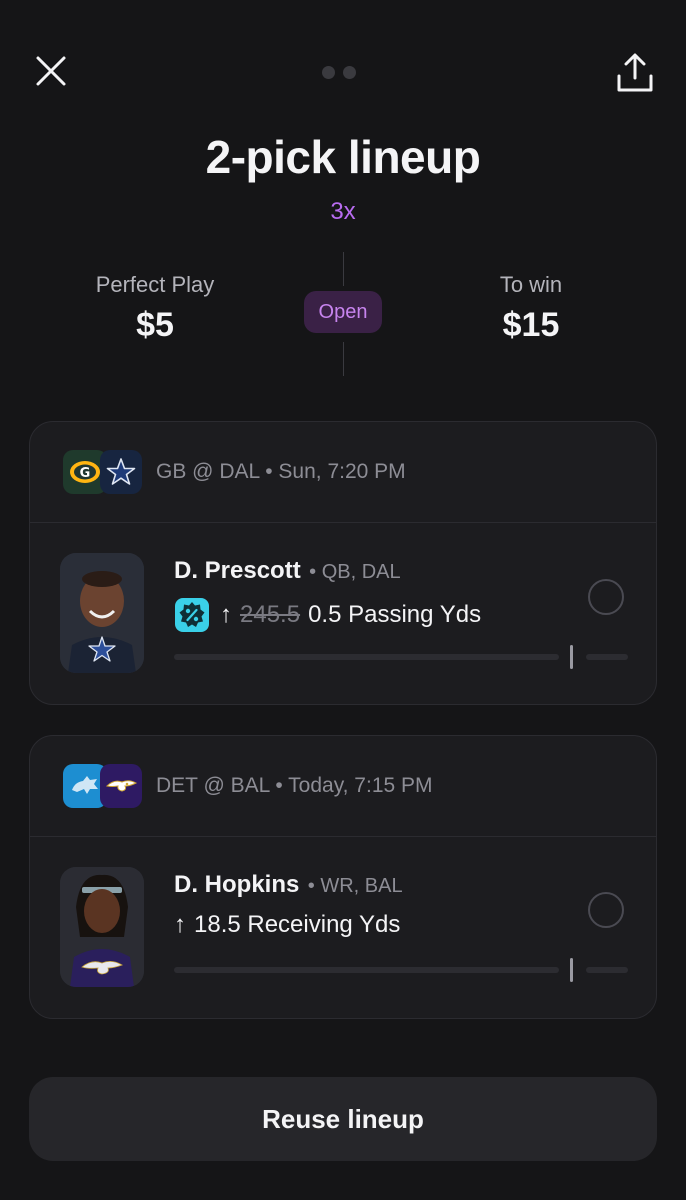 Image resolution: width=686 pixels, height=1200 pixels. I want to click on baltimore-logo-icon, so click(121, 786).